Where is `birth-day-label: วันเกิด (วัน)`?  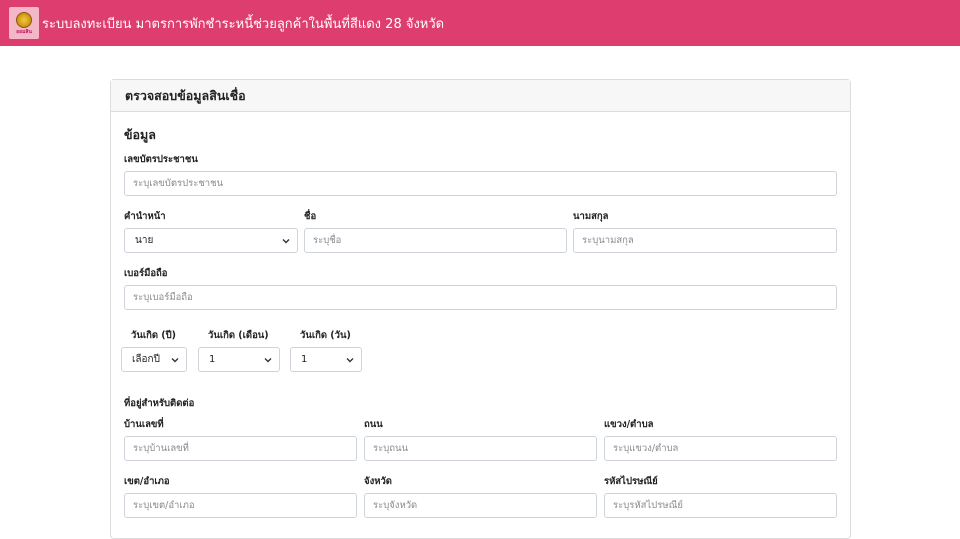
birth-day-label: วันเกิด (วัน) is located at coordinates (325, 335).